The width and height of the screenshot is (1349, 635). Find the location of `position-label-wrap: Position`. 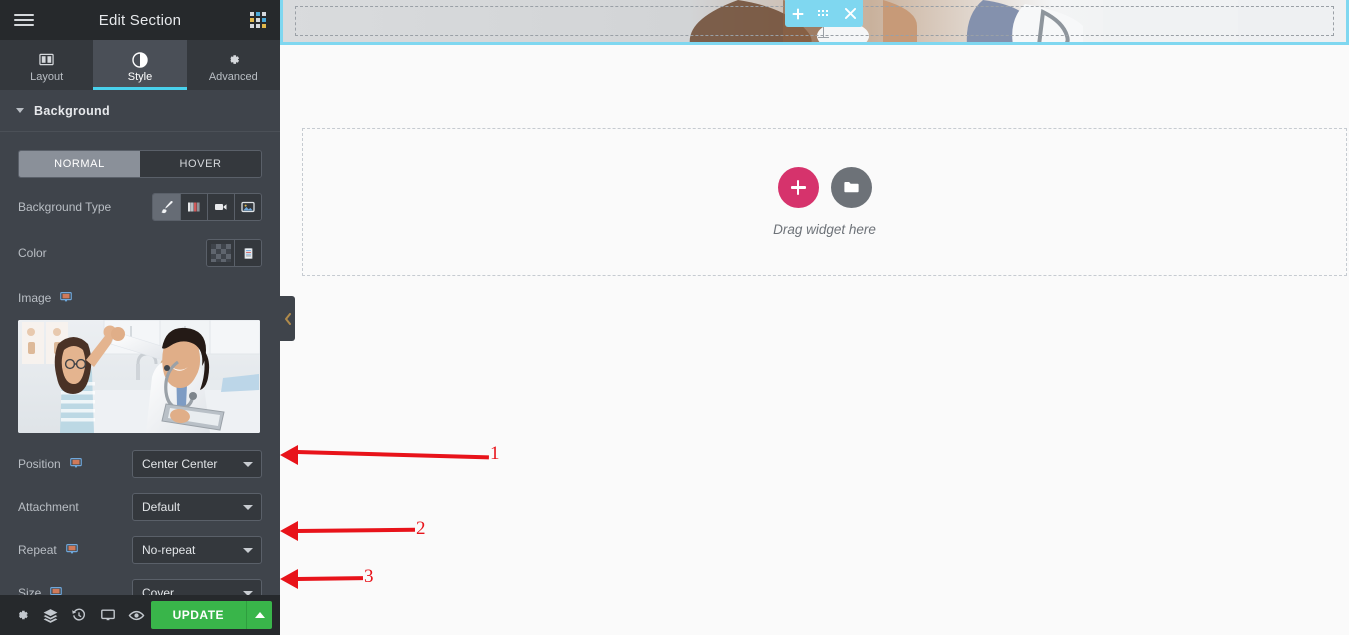

position-label-wrap: Position is located at coordinates (73, 464).